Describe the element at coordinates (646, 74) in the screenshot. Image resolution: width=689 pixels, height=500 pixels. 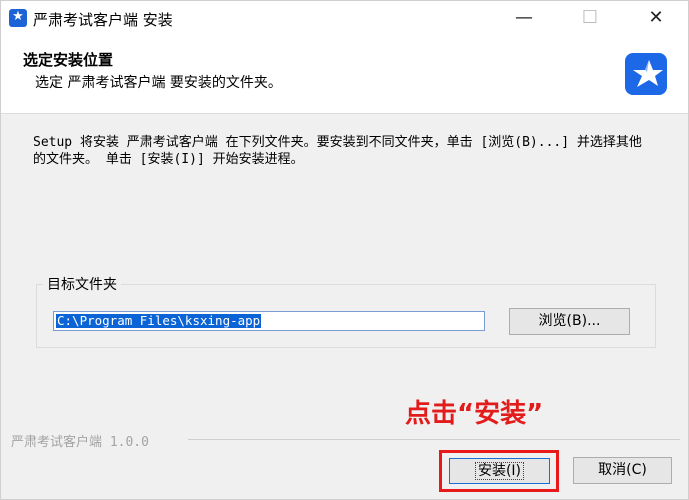
I see `app-star-logo-icon` at that location.